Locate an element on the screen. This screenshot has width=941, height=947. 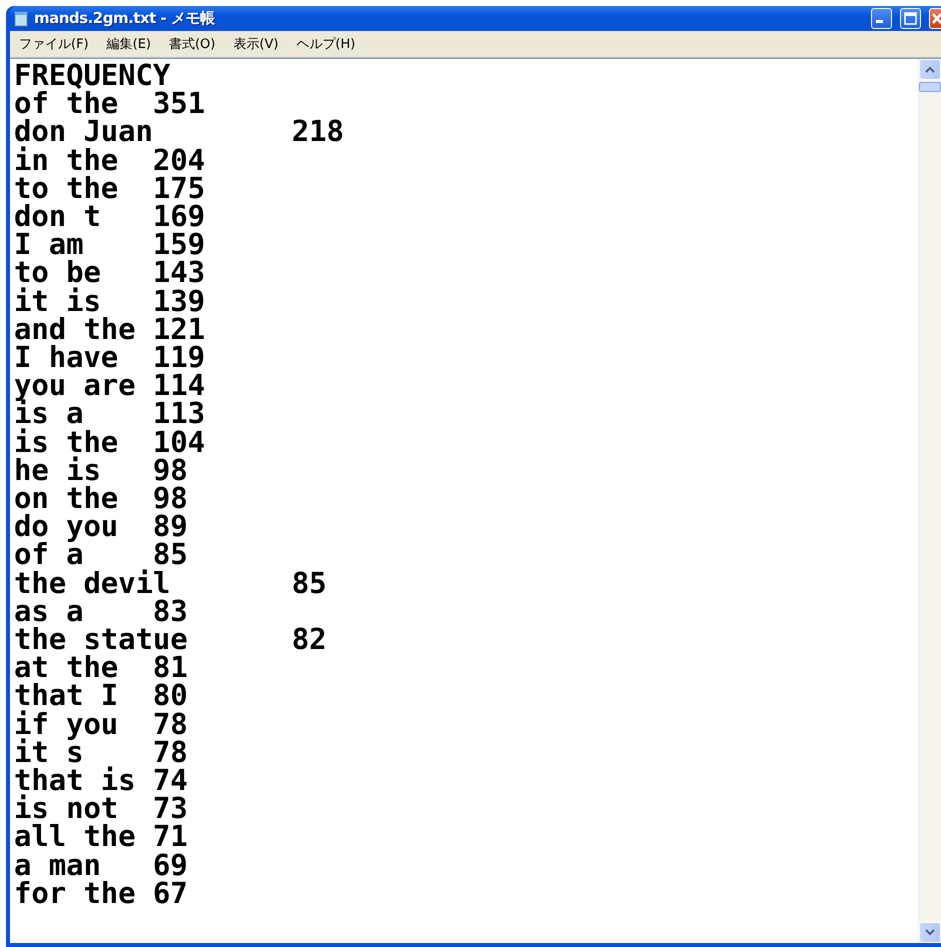
text-line: is the 104 is located at coordinates (110, 442).